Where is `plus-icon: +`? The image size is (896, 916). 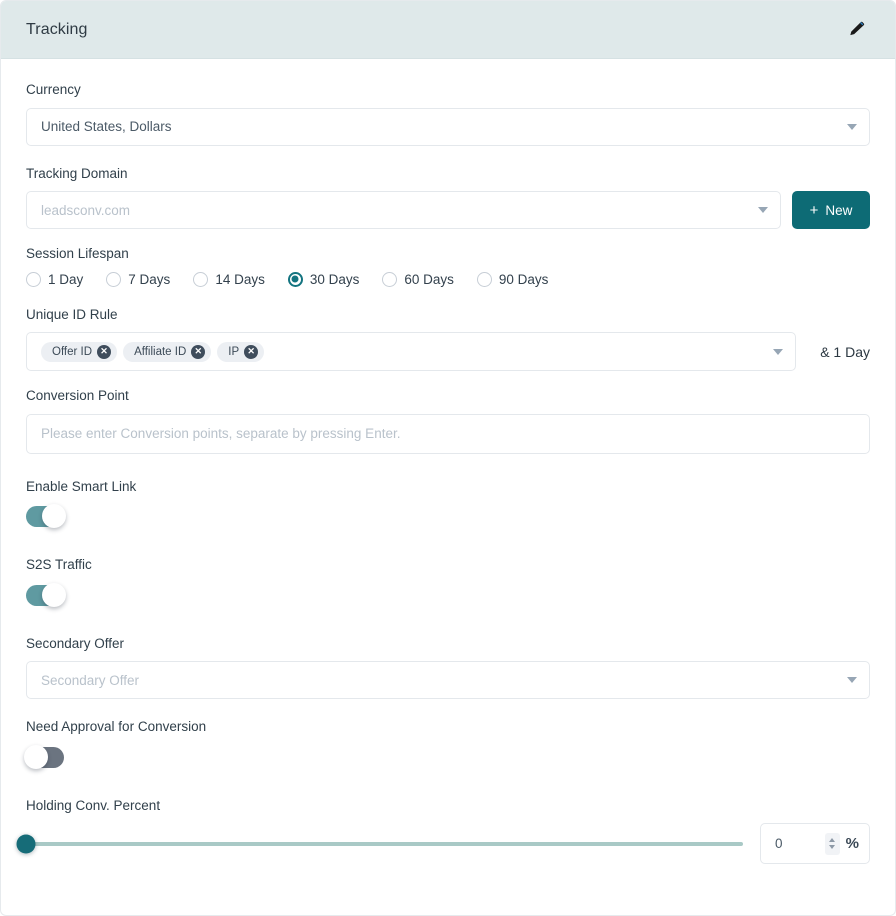 plus-icon: + is located at coordinates (814, 210).